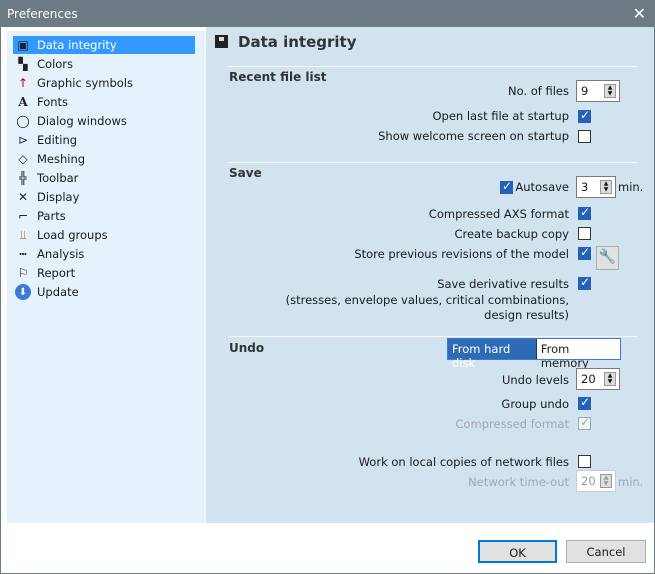 The image size is (655, 574). I want to click on sidebar-item-label: Dialog windows, so click(82, 121).